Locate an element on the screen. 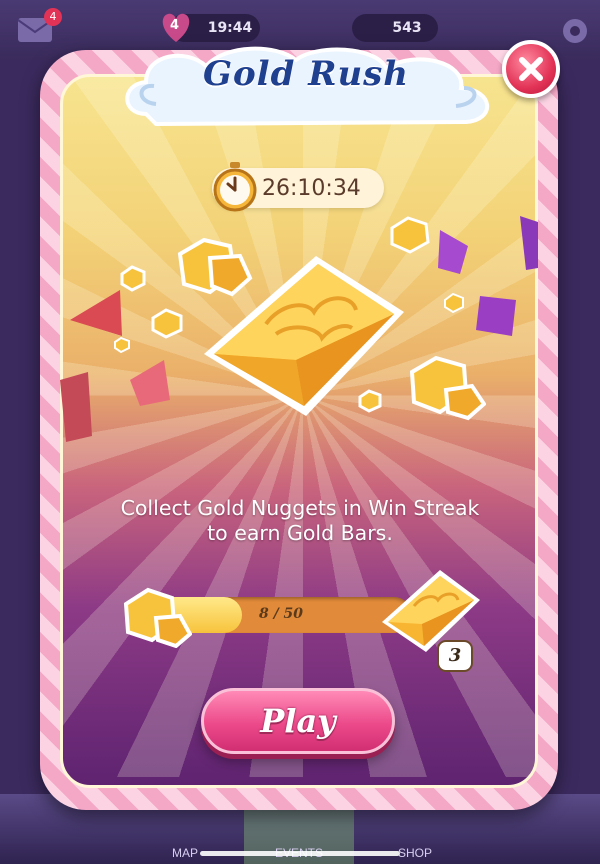  currency-pill: 543 is located at coordinates (395, 28).